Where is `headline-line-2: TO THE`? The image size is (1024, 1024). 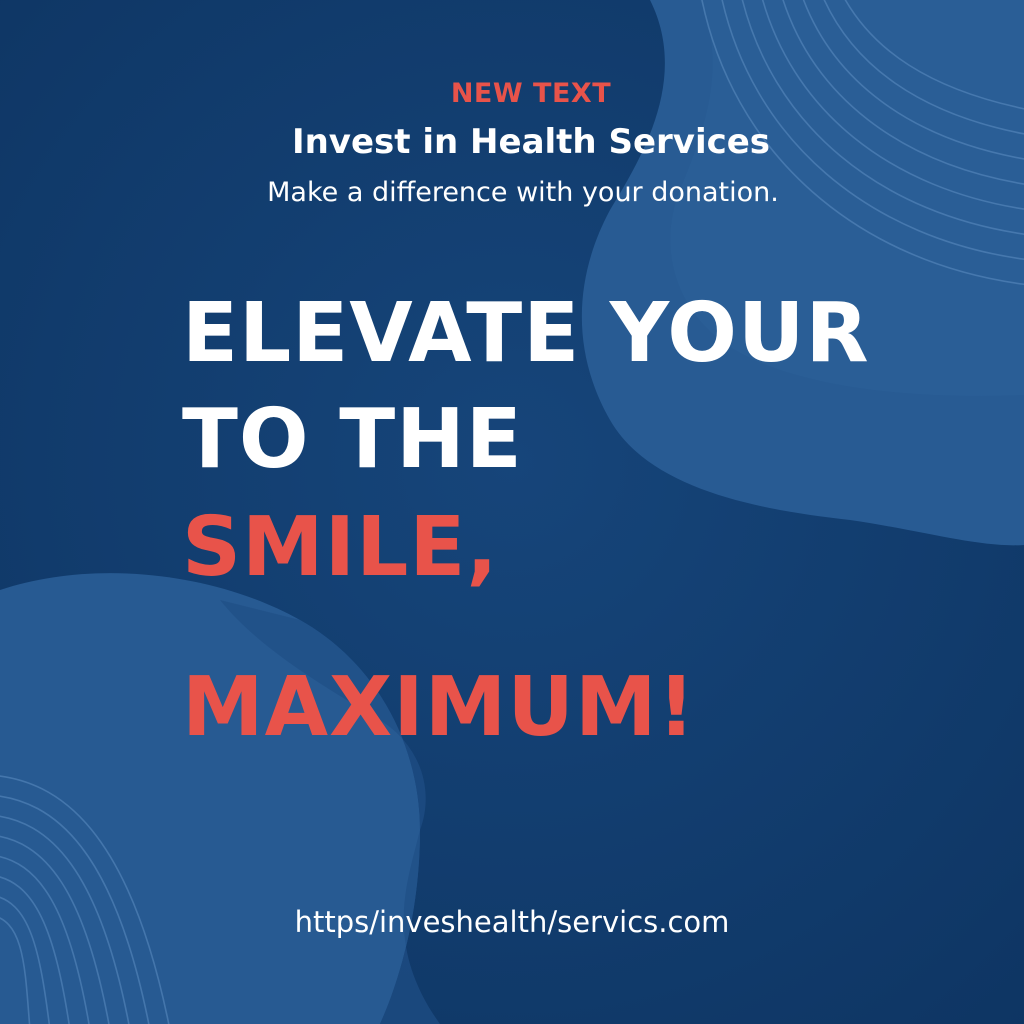 headline-line-2: TO THE is located at coordinates (352, 439).